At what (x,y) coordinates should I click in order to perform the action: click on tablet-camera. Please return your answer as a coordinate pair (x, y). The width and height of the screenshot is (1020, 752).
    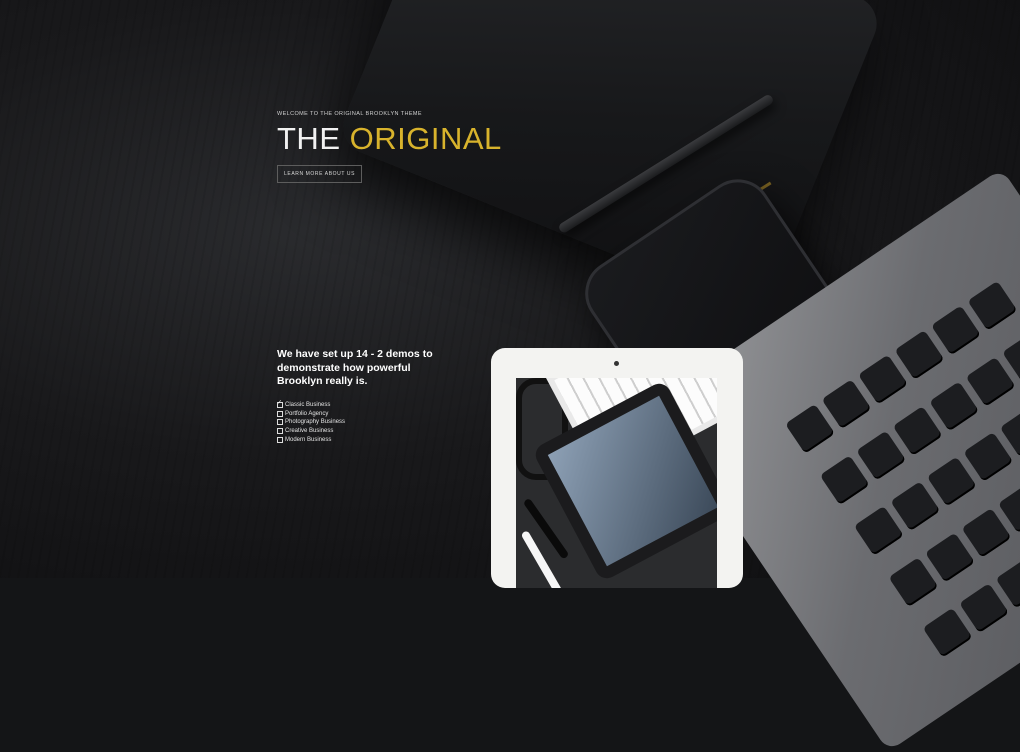
    Looking at the image, I should click on (616, 363).